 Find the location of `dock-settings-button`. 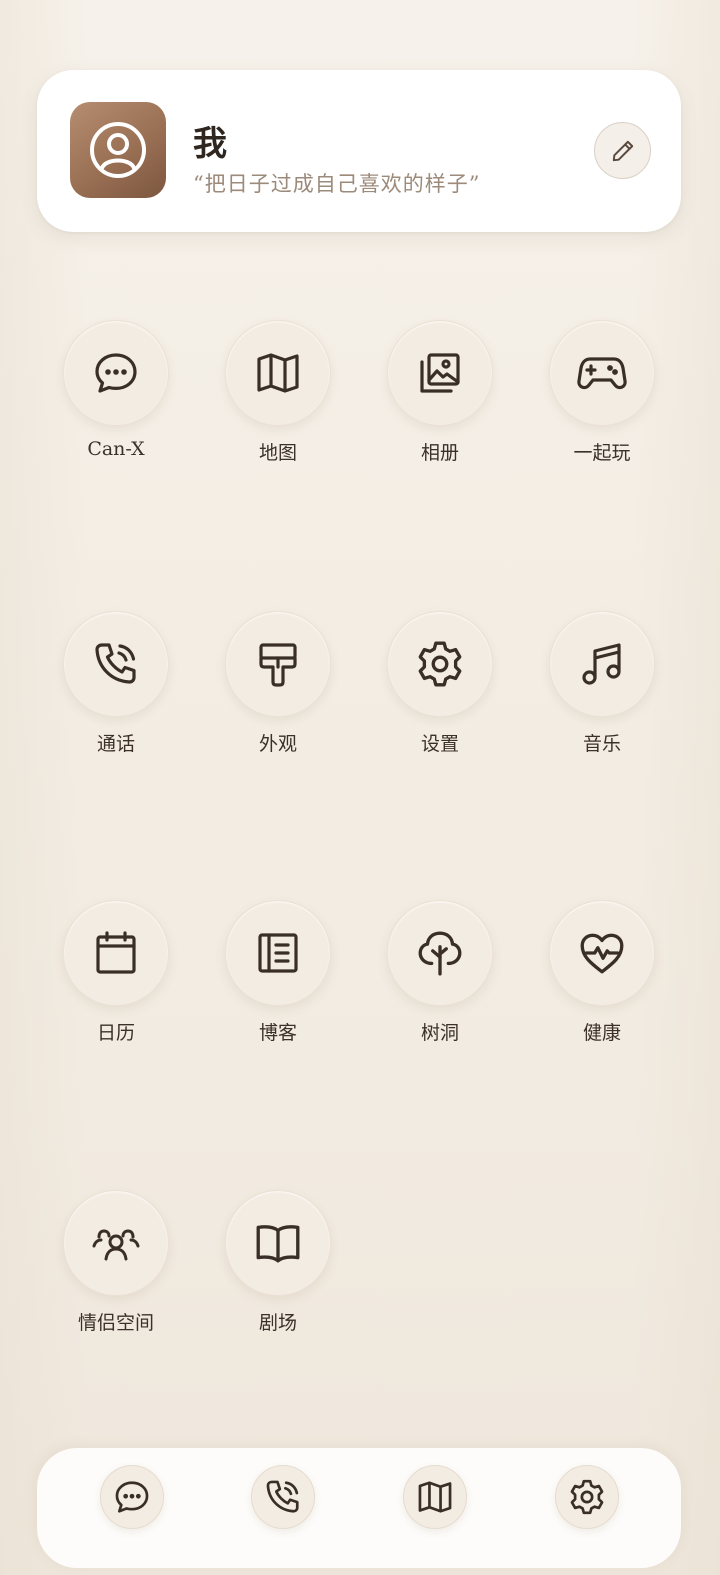

dock-settings-button is located at coordinates (587, 1497).